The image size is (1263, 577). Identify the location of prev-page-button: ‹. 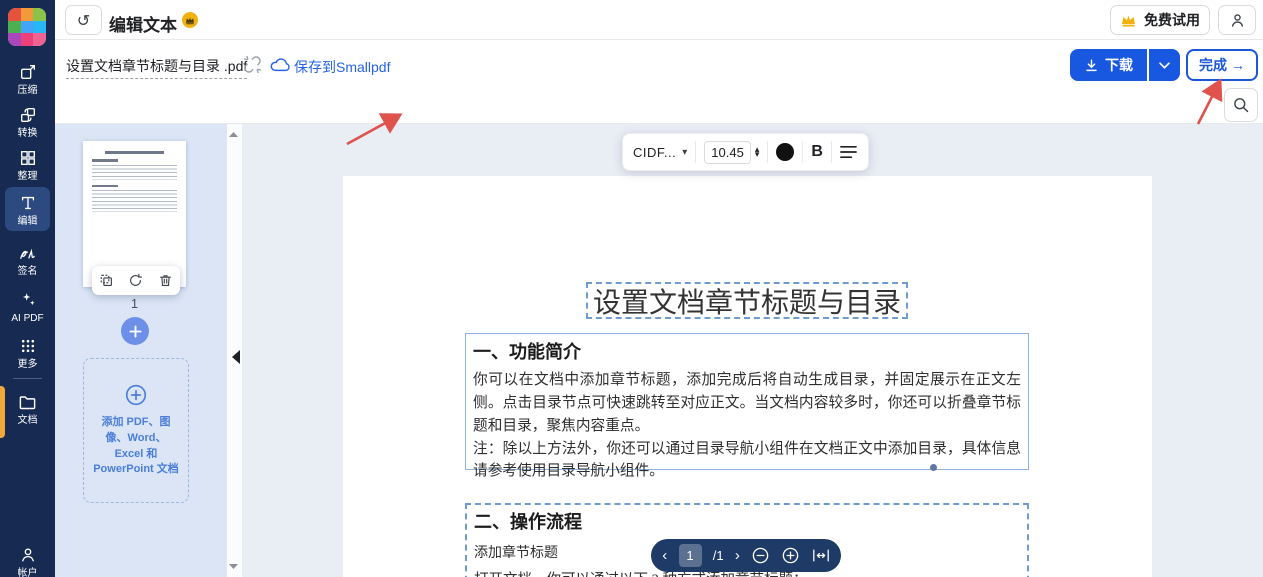
(664, 555).